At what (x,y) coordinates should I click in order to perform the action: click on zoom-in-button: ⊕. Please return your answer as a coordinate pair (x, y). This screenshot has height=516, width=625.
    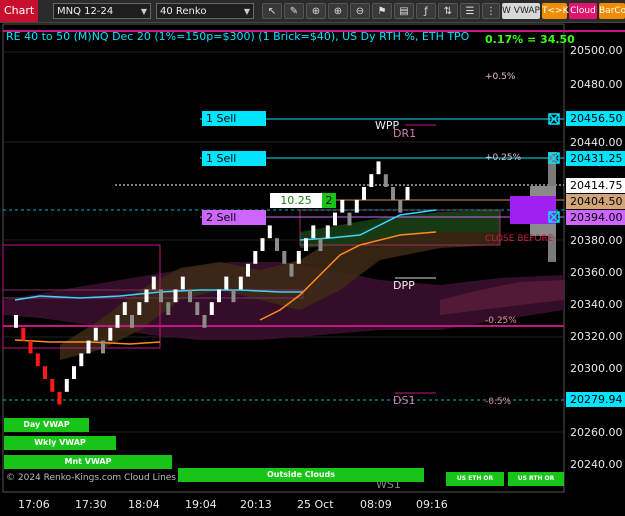
    Looking at the image, I should click on (338, 11).